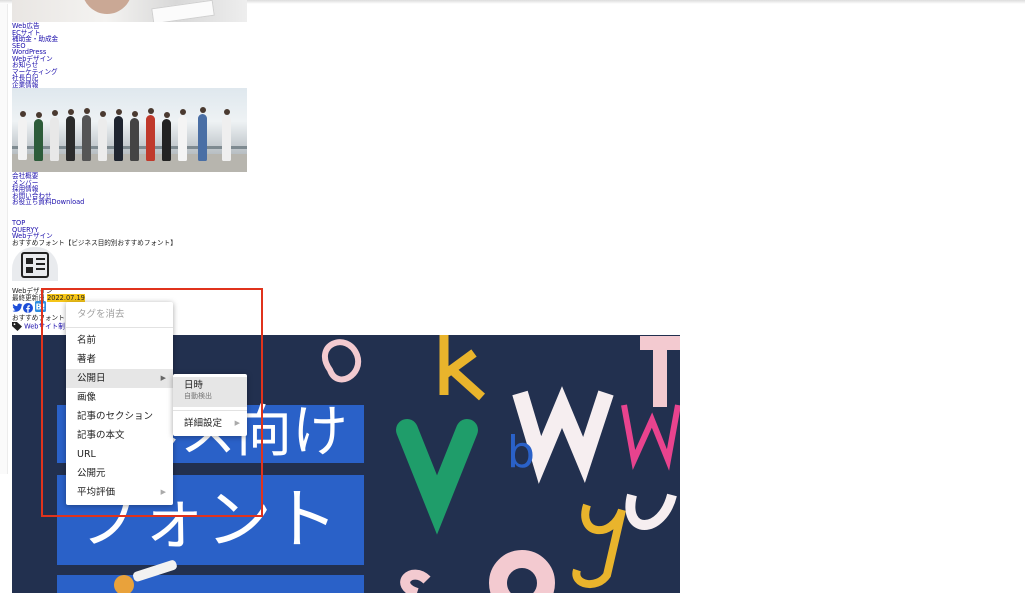 The width and height of the screenshot is (1025, 593). Describe the element at coordinates (119, 492) in the screenshot. I see `menu-item-average-rating: 平均評価 ▶` at that location.